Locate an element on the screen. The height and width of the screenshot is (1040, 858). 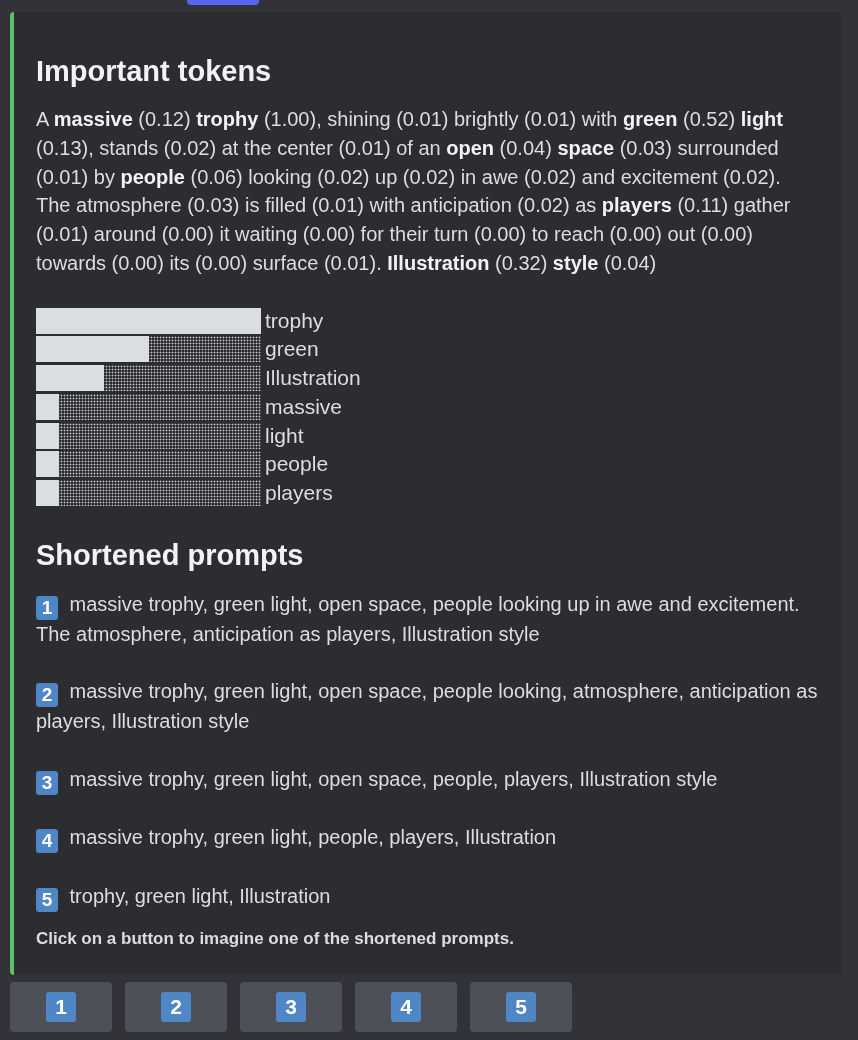
token-label: green is located at coordinates (292, 349).